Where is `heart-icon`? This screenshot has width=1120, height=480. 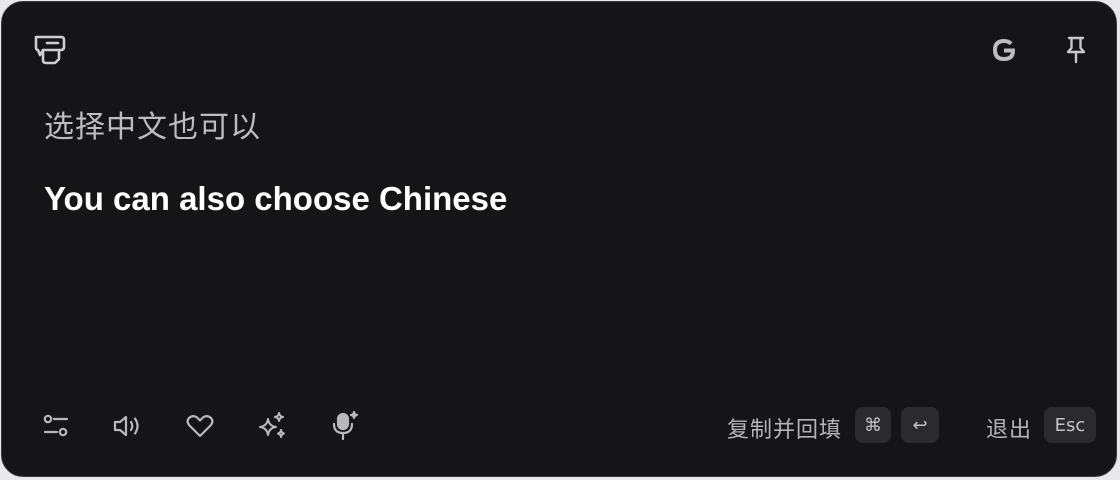
heart-icon is located at coordinates (200, 426).